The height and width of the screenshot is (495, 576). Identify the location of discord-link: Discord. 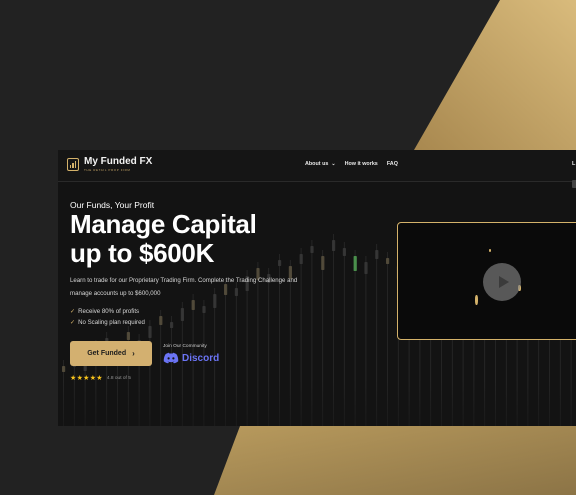
(191, 358).